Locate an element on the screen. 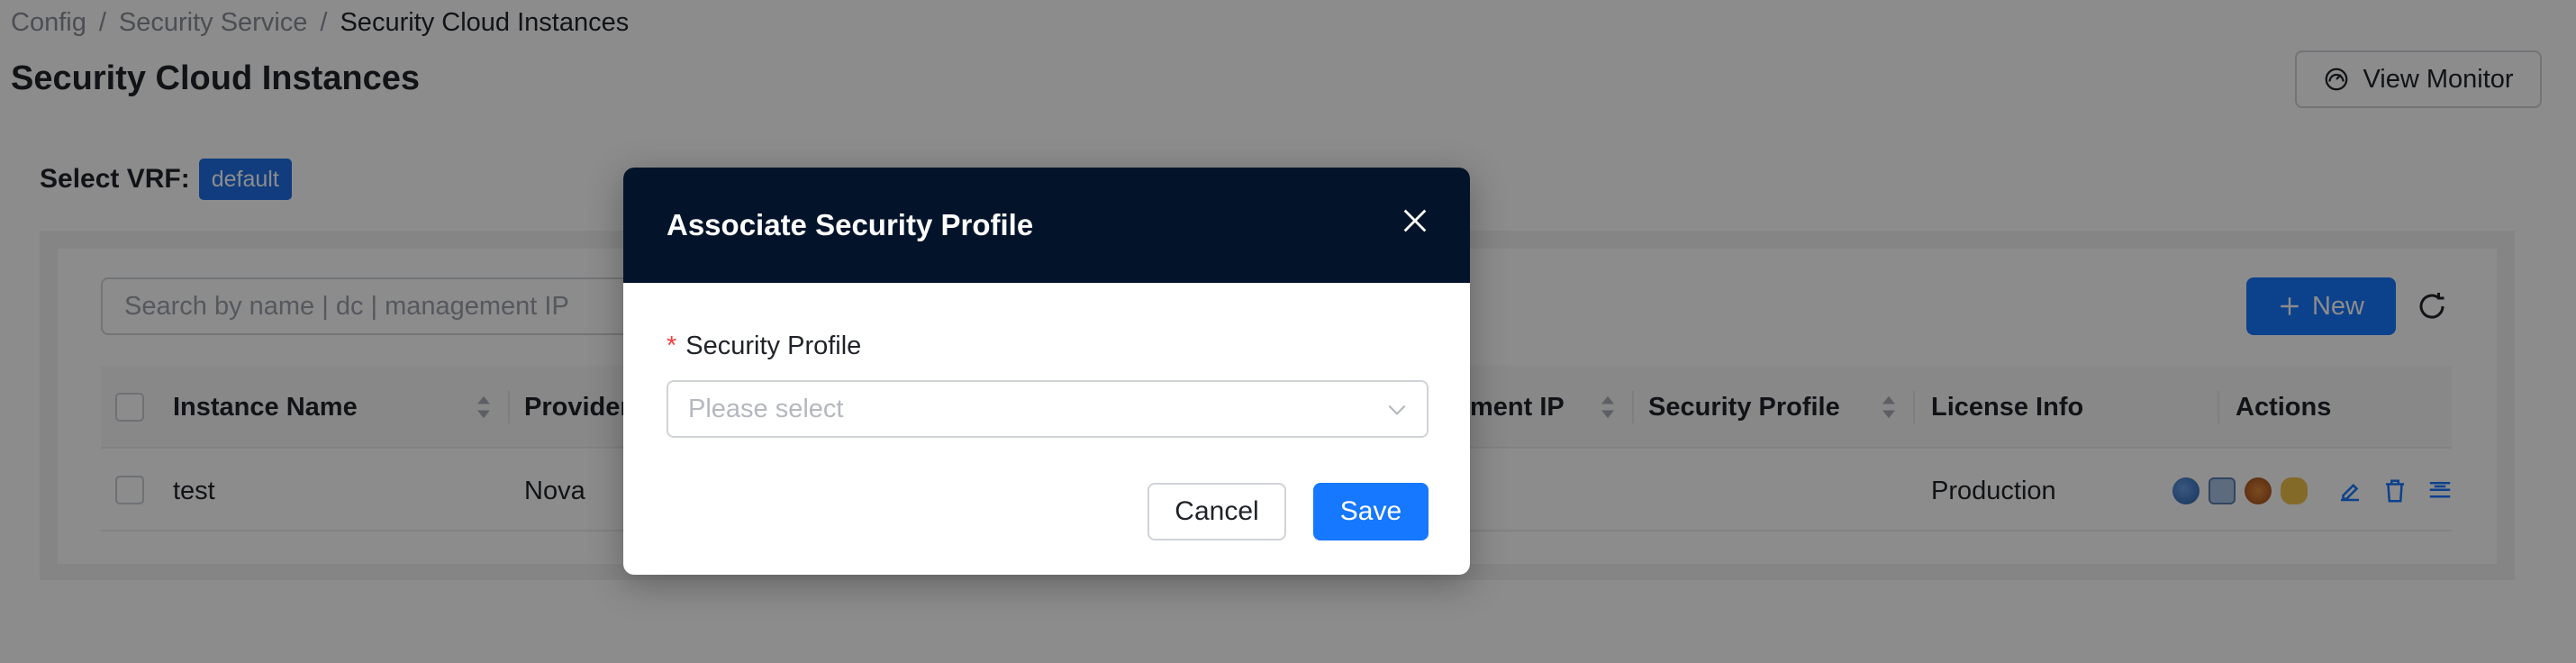 The height and width of the screenshot is (663, 2576). close-icon is located at coordinates (1415, 220).